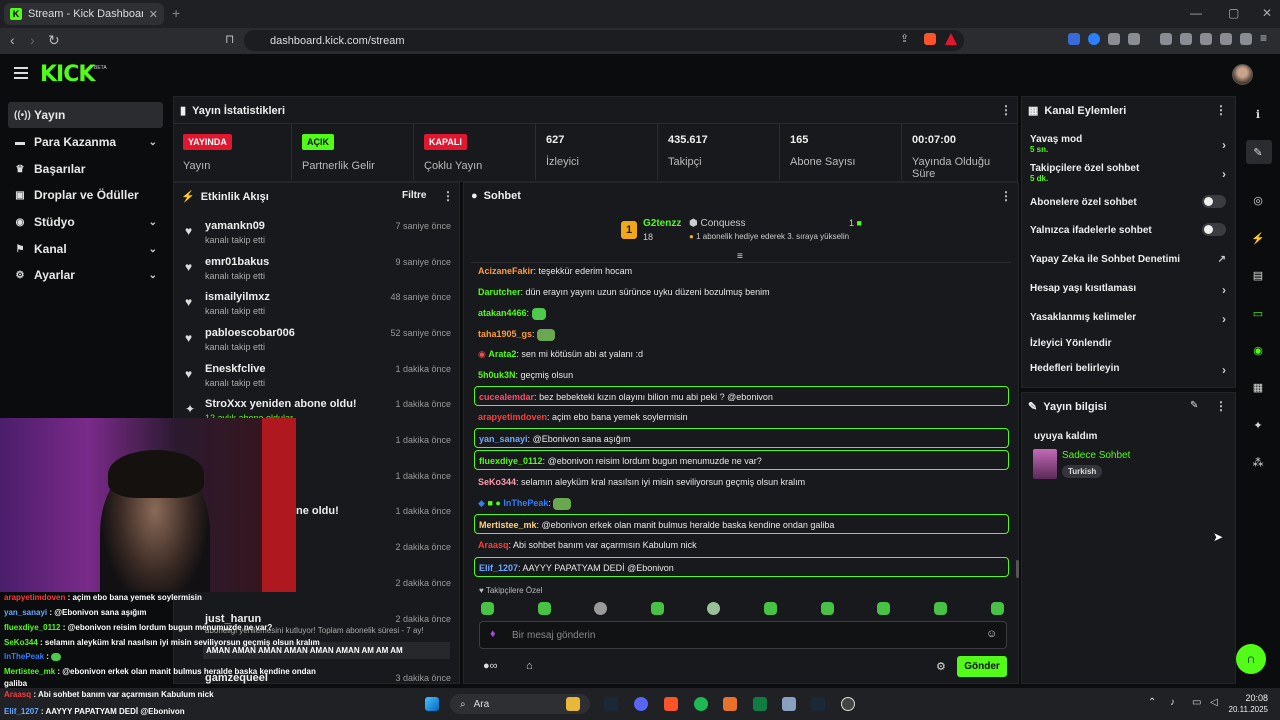  What do you see at coordinates (414, 195) in the screenshot?
I see `filter-button: Filtre` at bounding box center [414, 195].